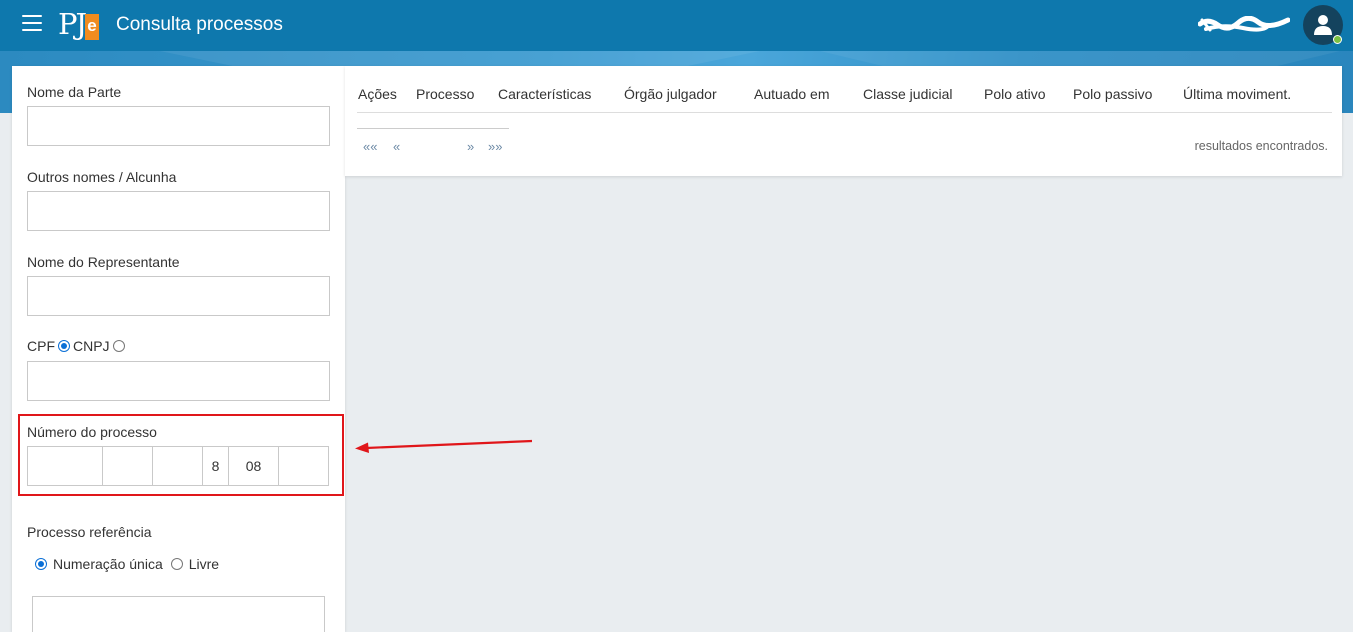  I want to click on column-header-orgao-julgador: Órgão julgador, so click(670, 94).